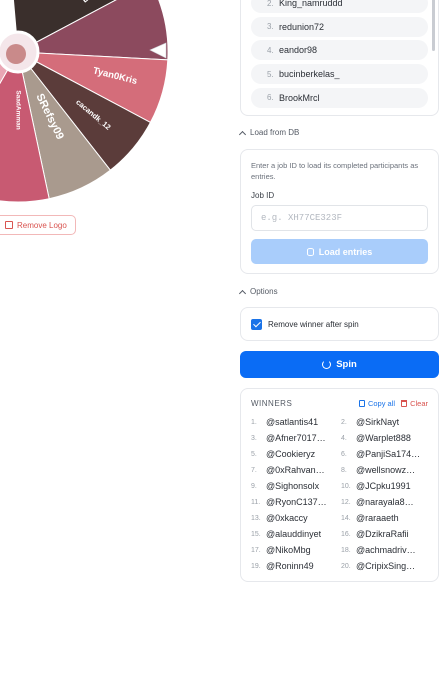  What do you see at coordinates (361, 403) in the screenshot?
I see `copy-icon` at bounding box center [361, 403].